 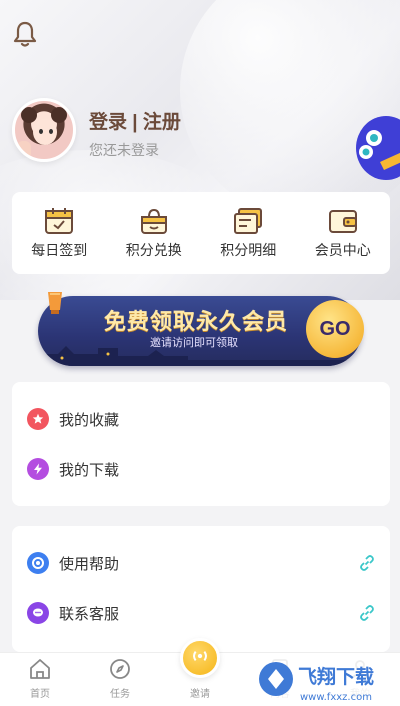 I want to click on tab-home: 首页, so click(x=40, y=679).